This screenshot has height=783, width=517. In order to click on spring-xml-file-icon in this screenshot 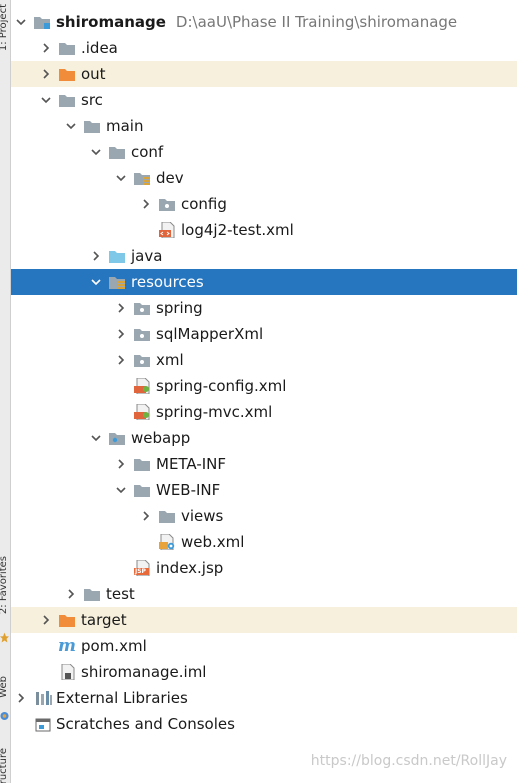, I will do `click(142, 412)`.